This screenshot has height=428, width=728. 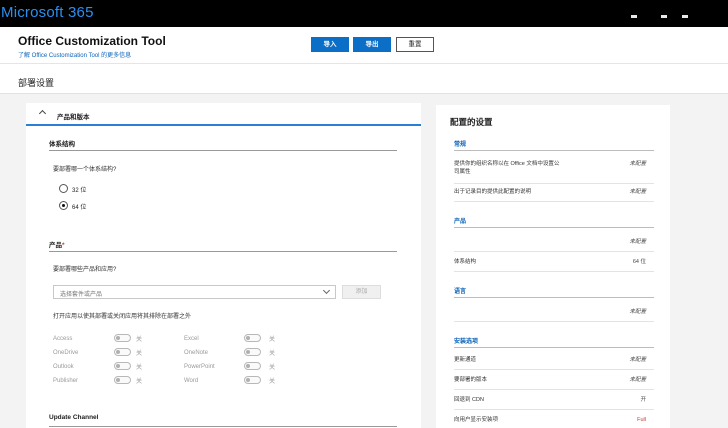 I want to click on chevron-up-icon, so click(x=42, y=113).